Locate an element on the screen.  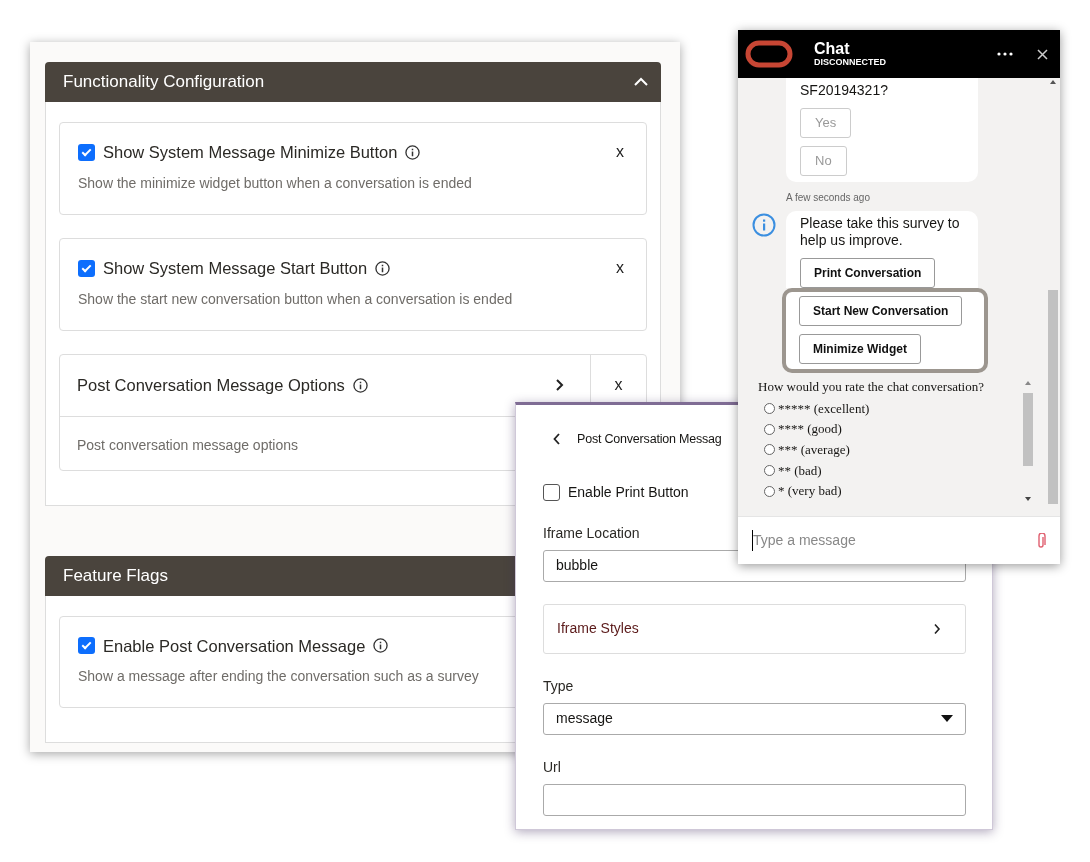
message-text: Please take this survey to help us improve. is located at coordinates (880, 232).